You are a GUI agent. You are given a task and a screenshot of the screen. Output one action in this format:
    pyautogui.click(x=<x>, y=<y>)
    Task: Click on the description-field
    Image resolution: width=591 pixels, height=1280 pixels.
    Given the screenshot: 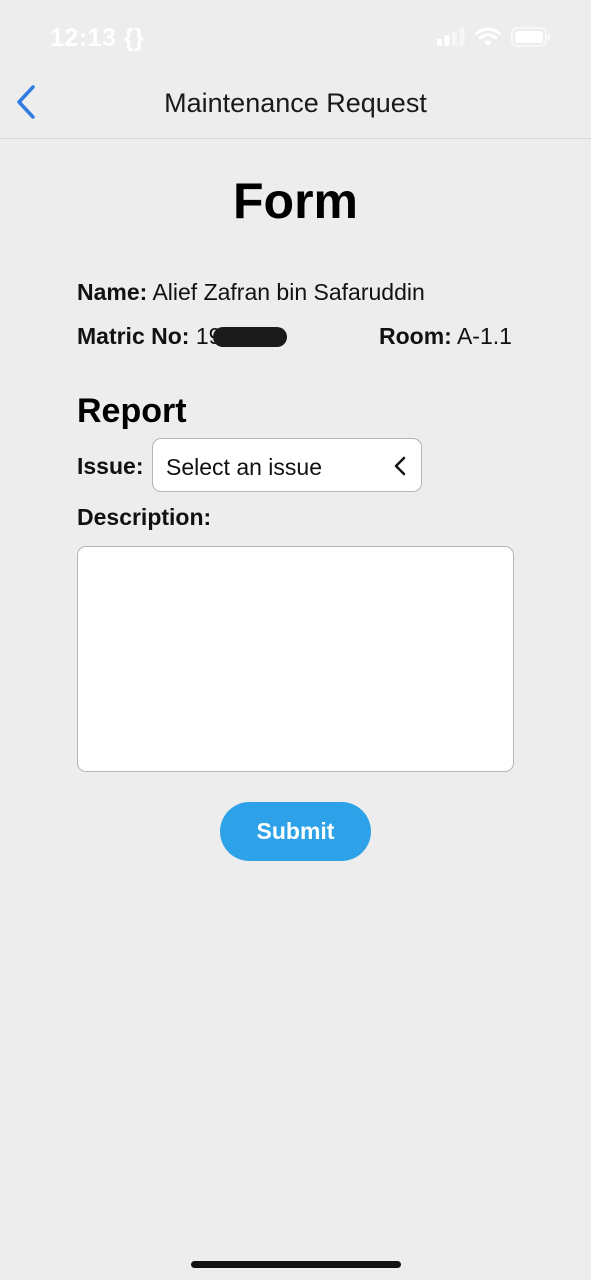 What is the action you would take?
    pyautogui.click(x=295, y=659)
    